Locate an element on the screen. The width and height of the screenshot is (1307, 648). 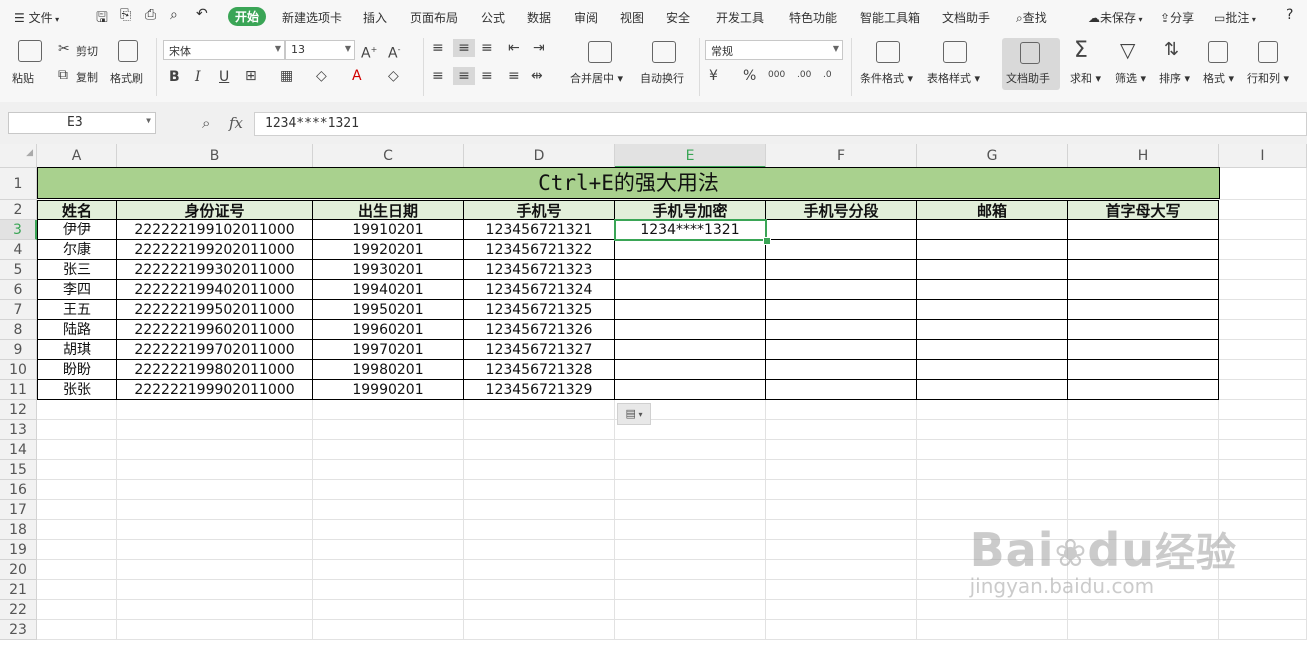
column-header-e: E is located at coordinates (690, 156).